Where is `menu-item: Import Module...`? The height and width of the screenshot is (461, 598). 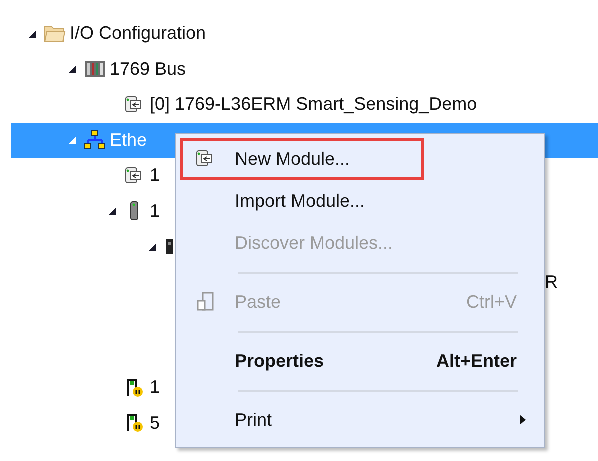
menu-item: Import Module... is located at coordinates (360, 201).